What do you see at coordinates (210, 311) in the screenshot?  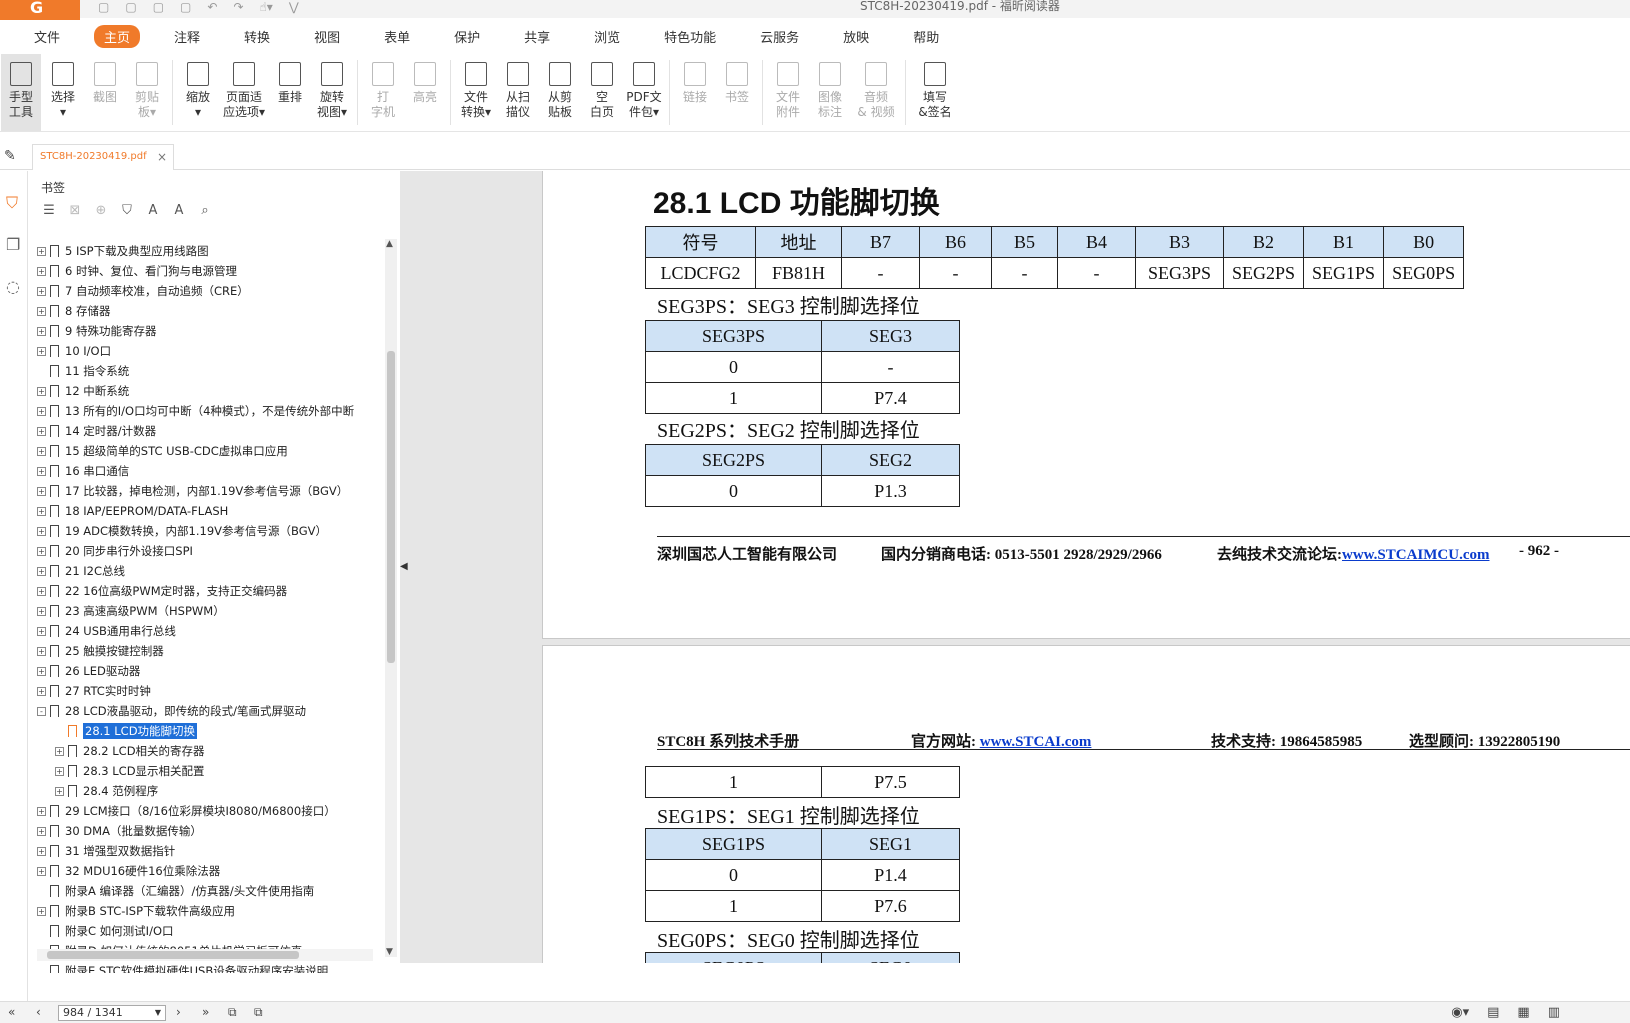 I see `bookmark-item: +8 存储器` at bounding box center [210, 311].